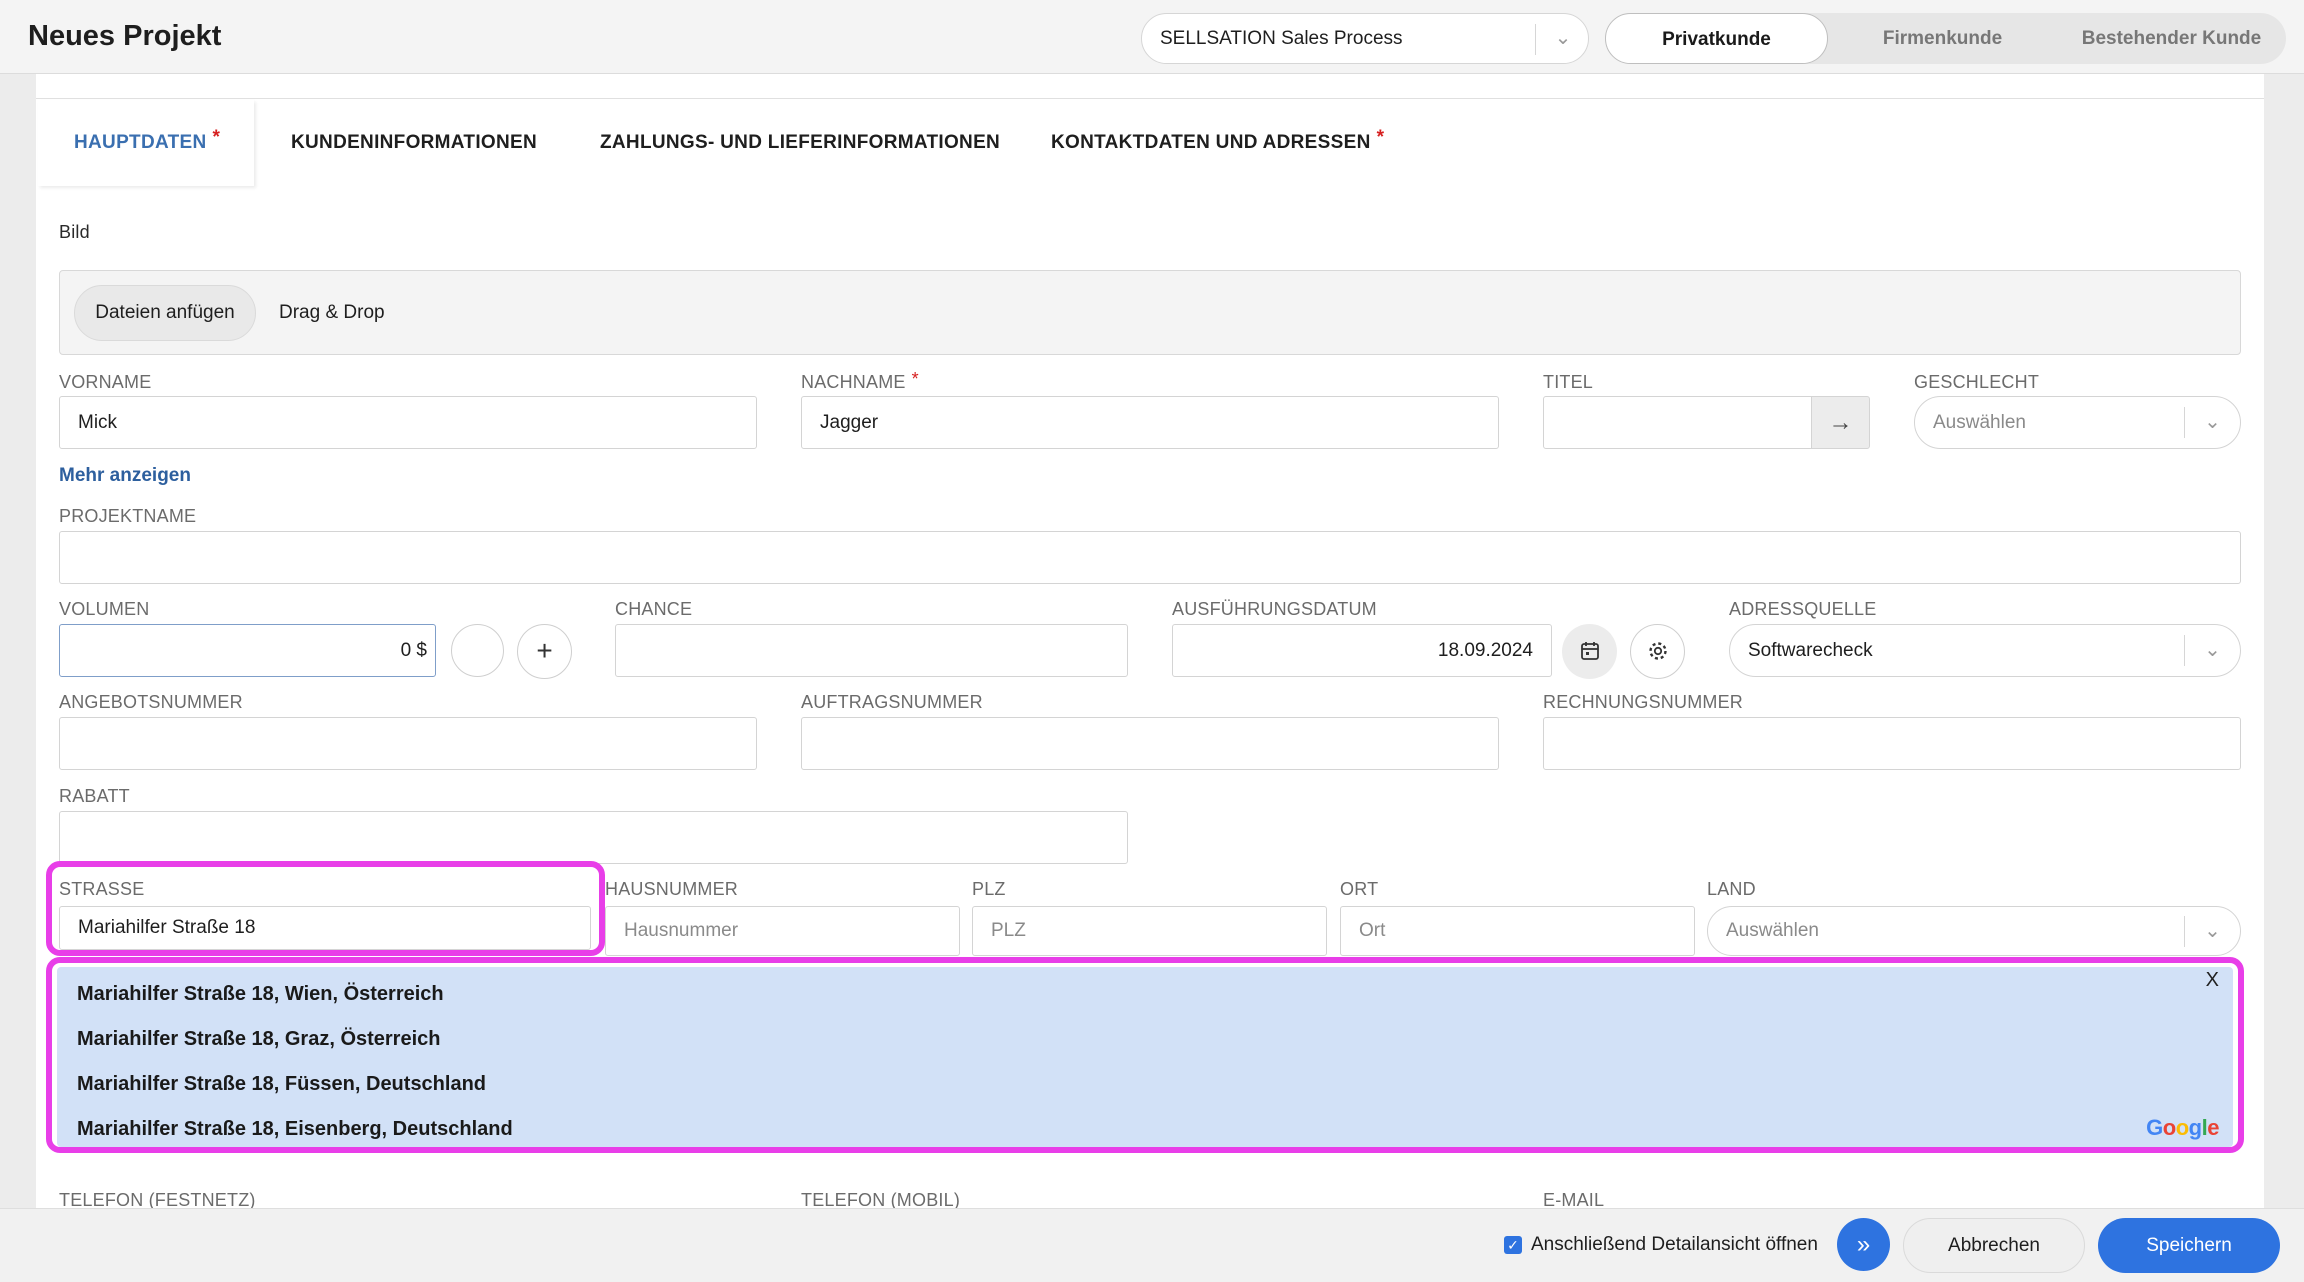  What do you see at coordinates (1513, 1245) in the screenshot?
I see `open-detail-checkbox: ✓` at bounding box center [1513, 1245].